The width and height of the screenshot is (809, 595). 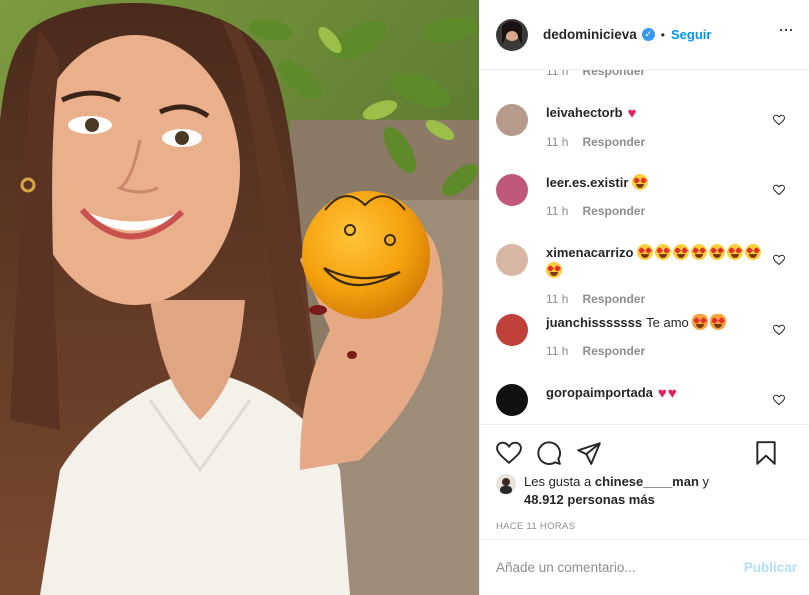 I want to click on comment-item: 11 h Responder, so click(x=644, y=87).